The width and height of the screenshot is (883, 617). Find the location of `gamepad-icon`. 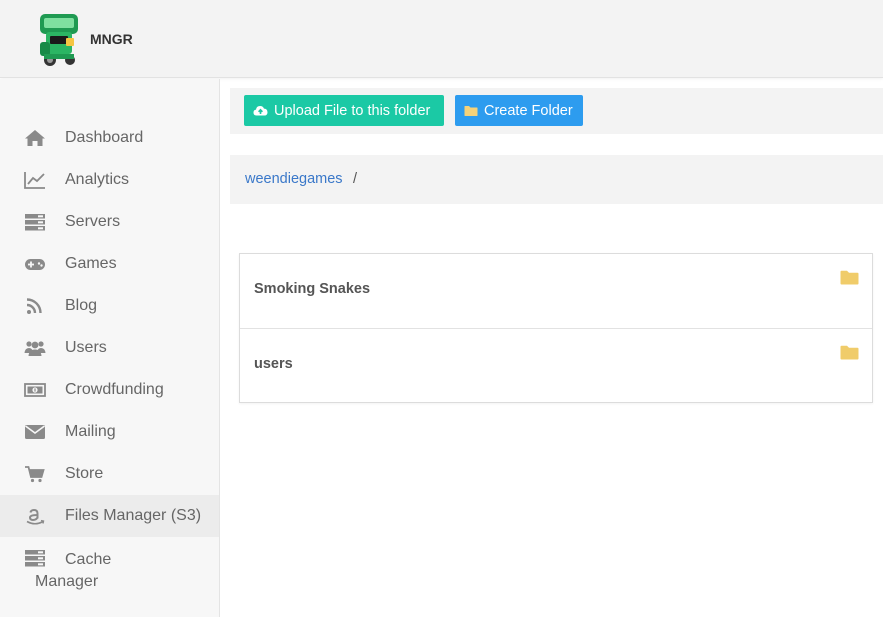

gamepad-icon is located at coordinates (35, 264).